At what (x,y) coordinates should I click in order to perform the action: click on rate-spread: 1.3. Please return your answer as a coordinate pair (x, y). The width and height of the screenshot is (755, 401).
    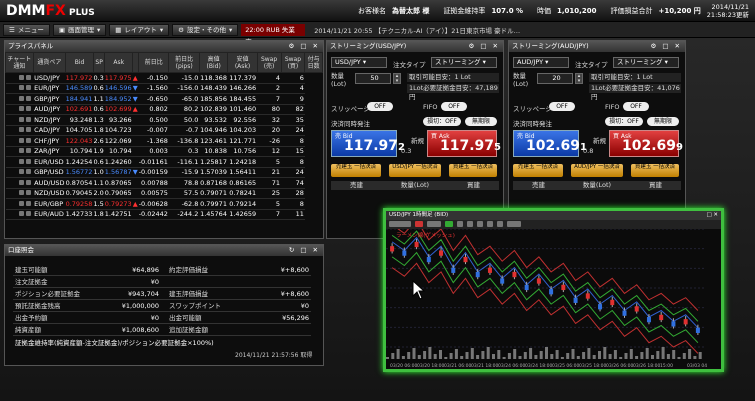
    Looking at the image, I should click on (99, 120).